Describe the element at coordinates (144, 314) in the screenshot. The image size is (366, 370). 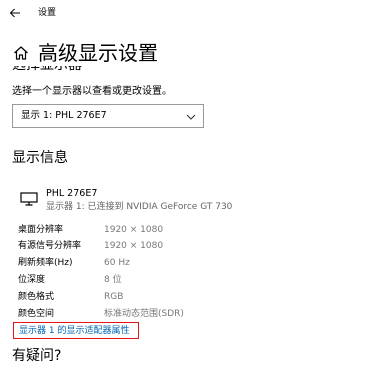
I see `info-value: 标准动态范围(SDR)` at that location.